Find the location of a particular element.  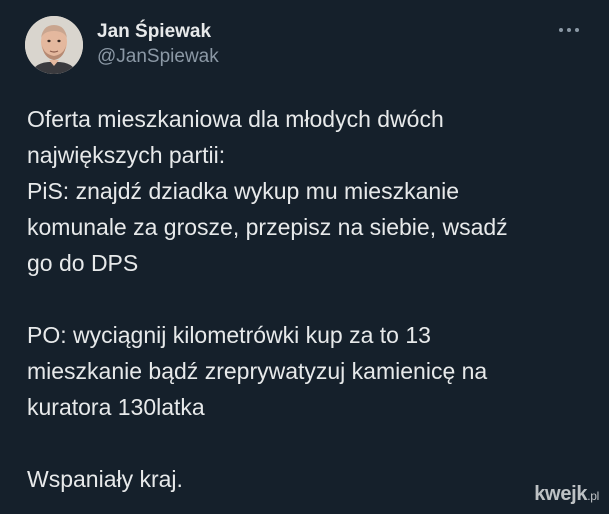

tweet-text-line: Oferta mieszkaniowa dla młodych dwóch is located at coordinates (235, 119).